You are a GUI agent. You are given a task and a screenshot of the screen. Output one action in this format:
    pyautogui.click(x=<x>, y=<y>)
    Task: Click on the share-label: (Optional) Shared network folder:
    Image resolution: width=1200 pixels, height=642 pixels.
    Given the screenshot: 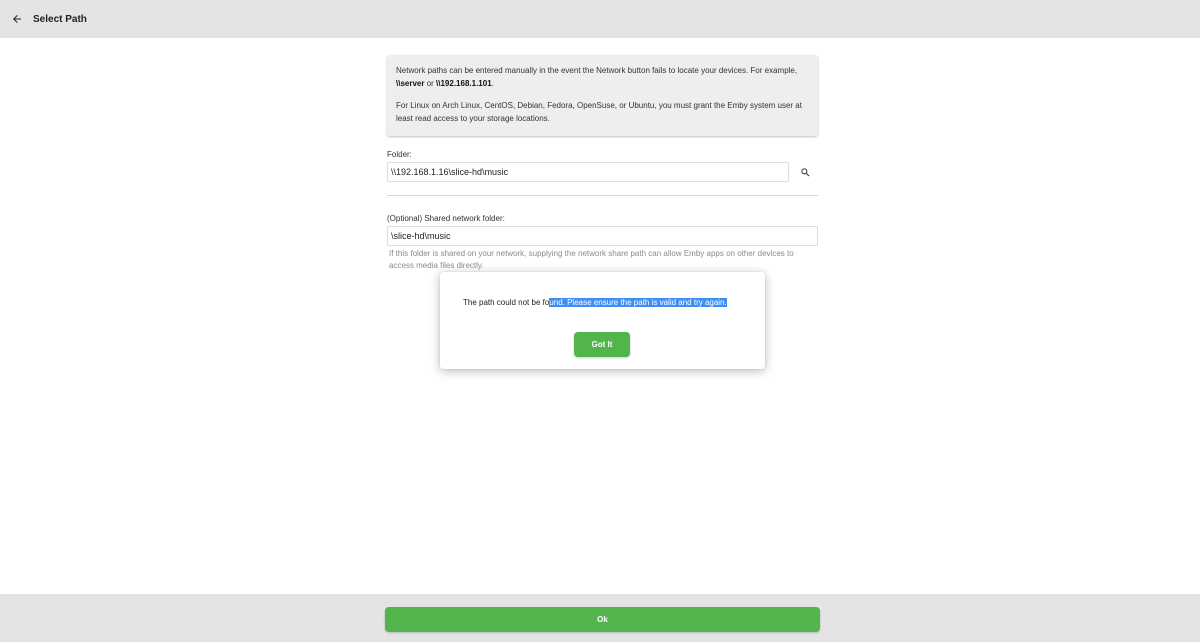 What is the action you would take?
    pyautogui.click(x=446, y=218)
    